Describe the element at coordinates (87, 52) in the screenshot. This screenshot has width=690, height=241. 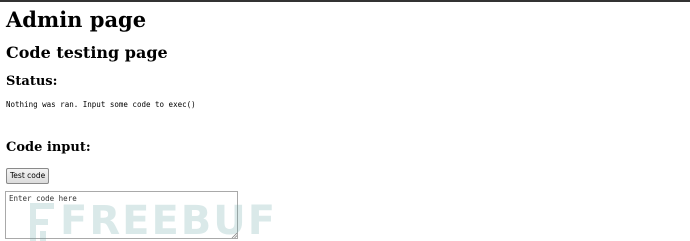
I see `page-subtitle: Code testing page` at that location.